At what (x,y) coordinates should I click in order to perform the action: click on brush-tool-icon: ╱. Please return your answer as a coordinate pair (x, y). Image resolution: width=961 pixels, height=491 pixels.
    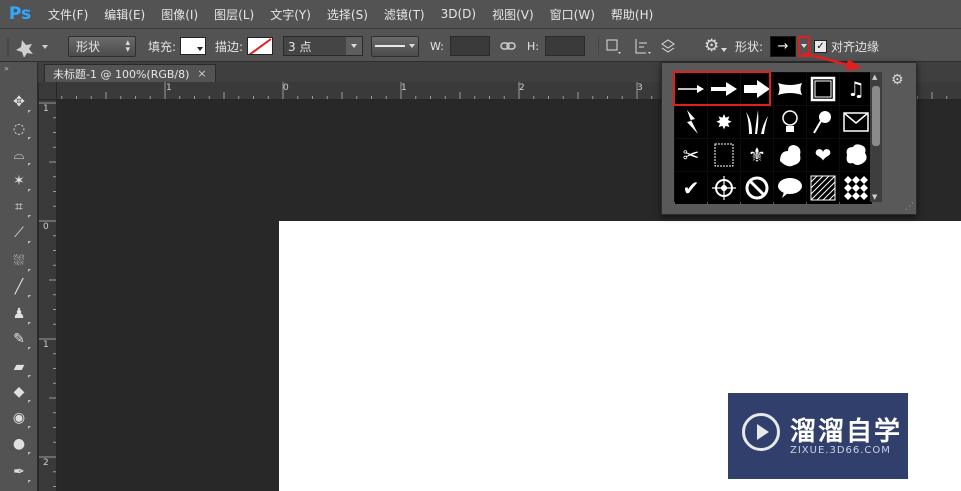
    Looking at the image, I should click on (19, 287).